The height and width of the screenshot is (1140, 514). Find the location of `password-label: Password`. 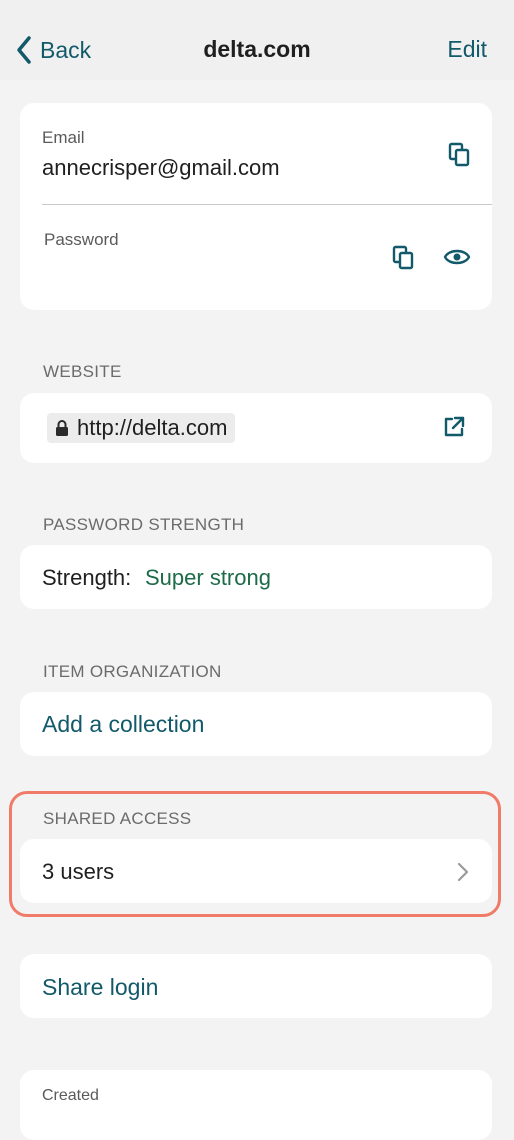

password-label: Password is located at coordinates (81, 239).